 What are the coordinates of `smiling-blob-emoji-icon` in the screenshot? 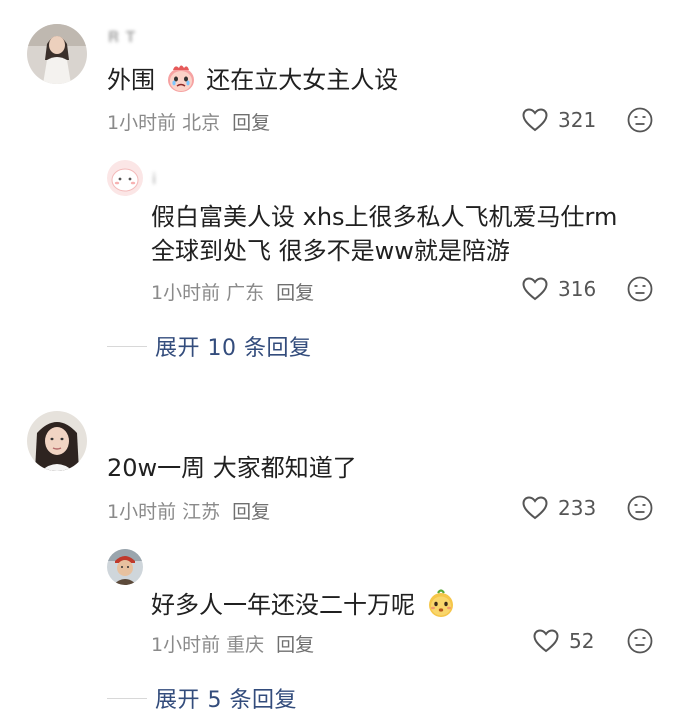 It's located at (440, 603).